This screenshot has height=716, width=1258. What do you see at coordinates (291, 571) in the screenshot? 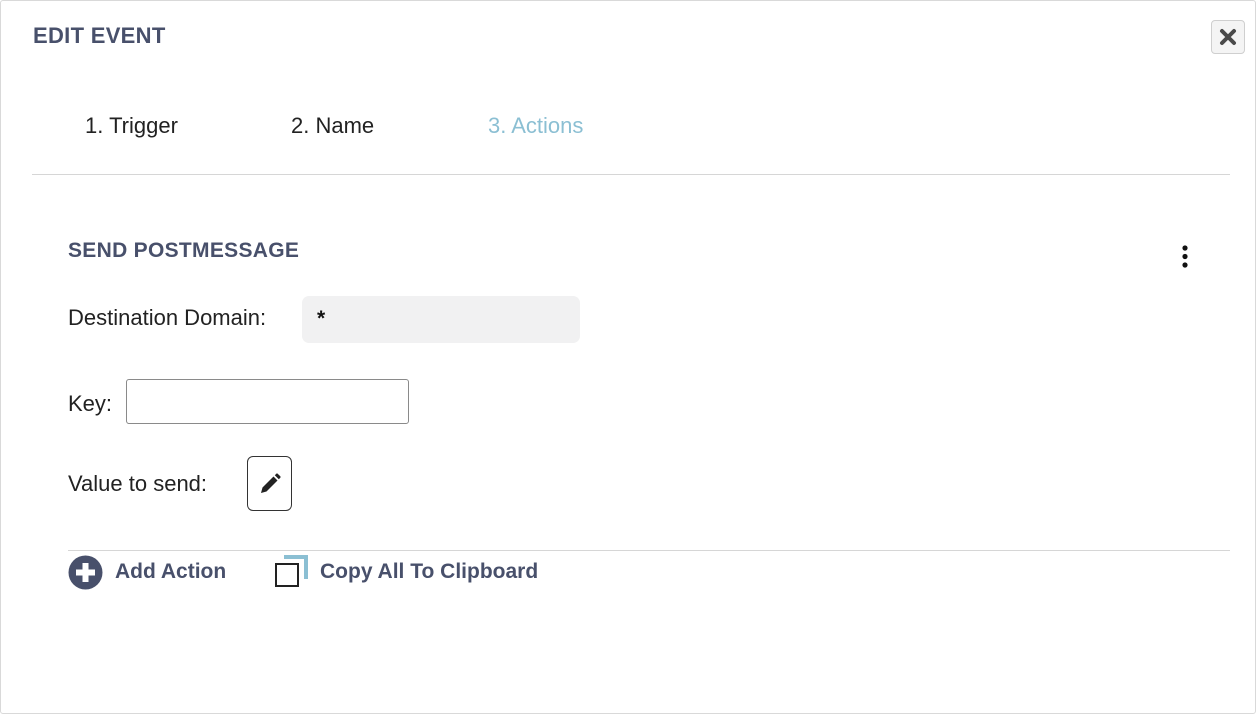
I see `copy-icon` at bounding box center [291, 571].